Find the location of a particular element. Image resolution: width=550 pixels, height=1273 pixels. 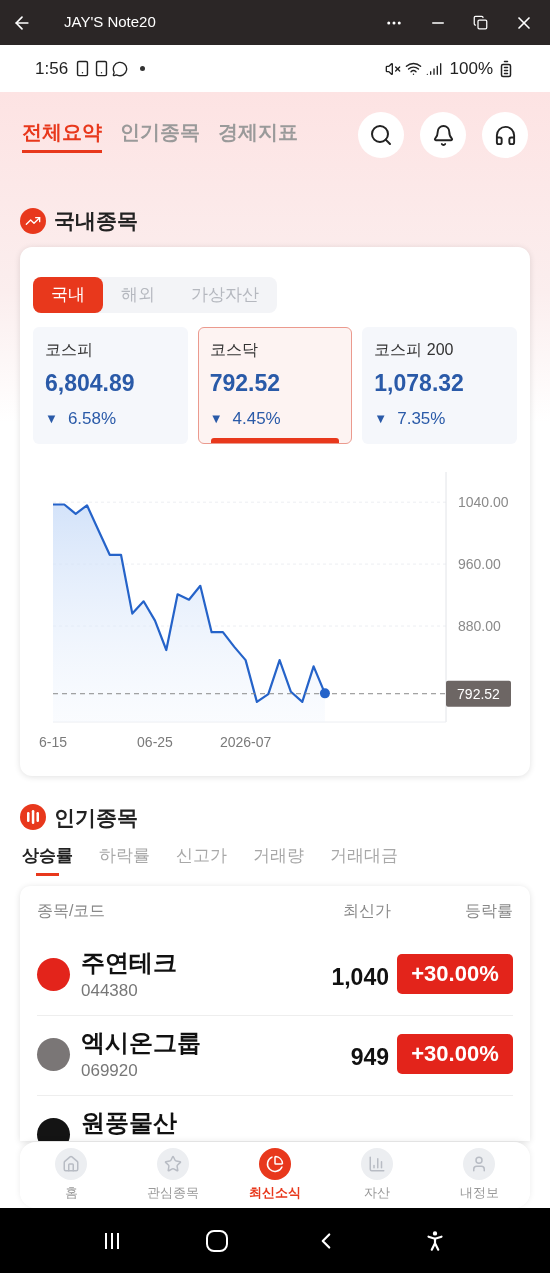

stock-name: 엑시온그룹 is located at coordinates (141, 1042).